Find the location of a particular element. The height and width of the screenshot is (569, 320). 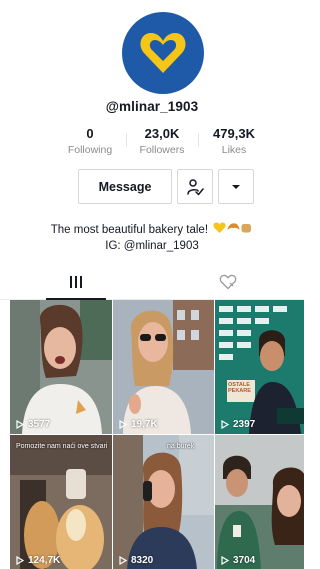

video-thumbnail: na burek 8320 is located at coordinates (163, 502).